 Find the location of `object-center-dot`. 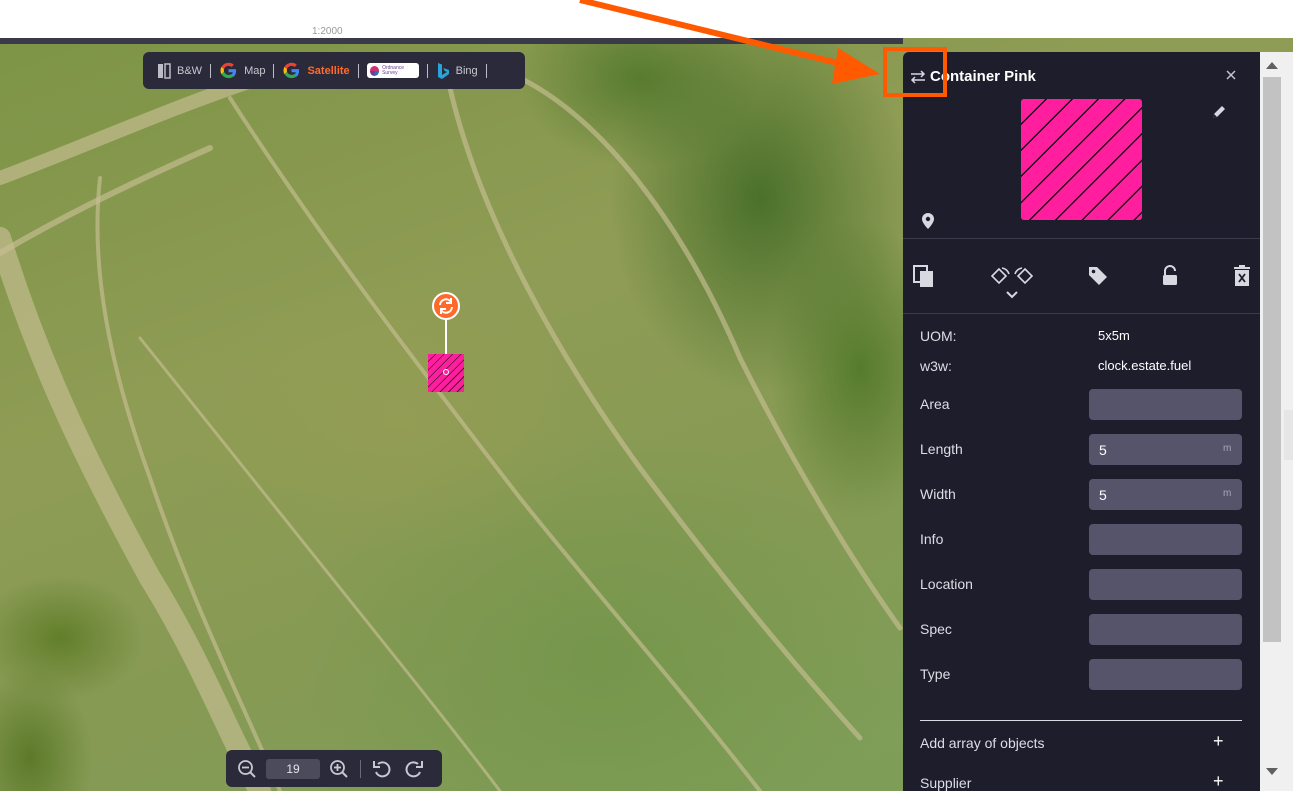

object-center-dot is located at coordinates (446, 372).